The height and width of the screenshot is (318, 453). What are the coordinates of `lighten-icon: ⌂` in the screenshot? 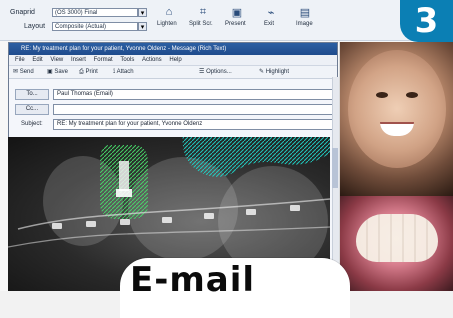 It's located at (169, 12).